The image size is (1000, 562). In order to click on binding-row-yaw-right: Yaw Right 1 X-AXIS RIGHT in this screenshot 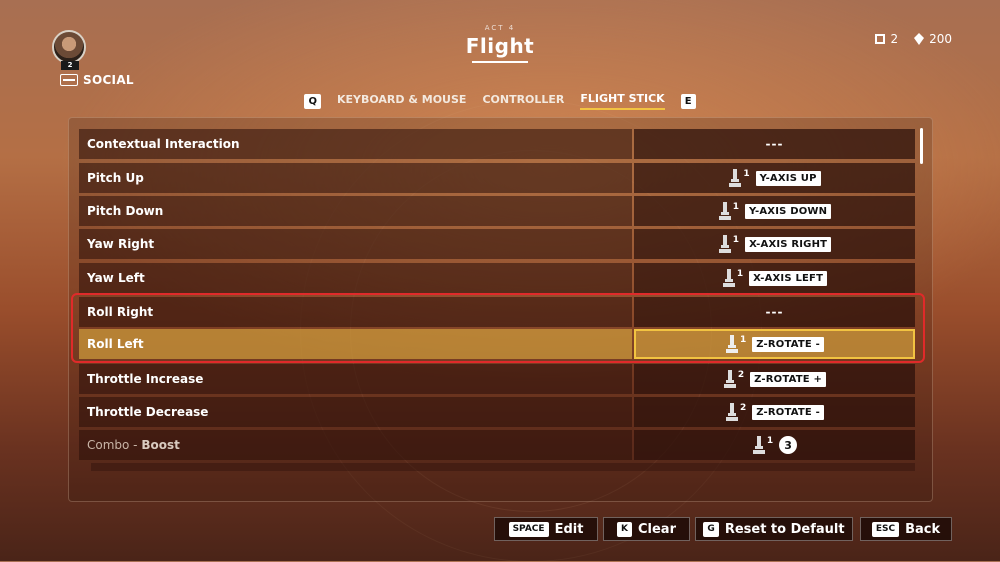, I will do `click(497, 244)`.